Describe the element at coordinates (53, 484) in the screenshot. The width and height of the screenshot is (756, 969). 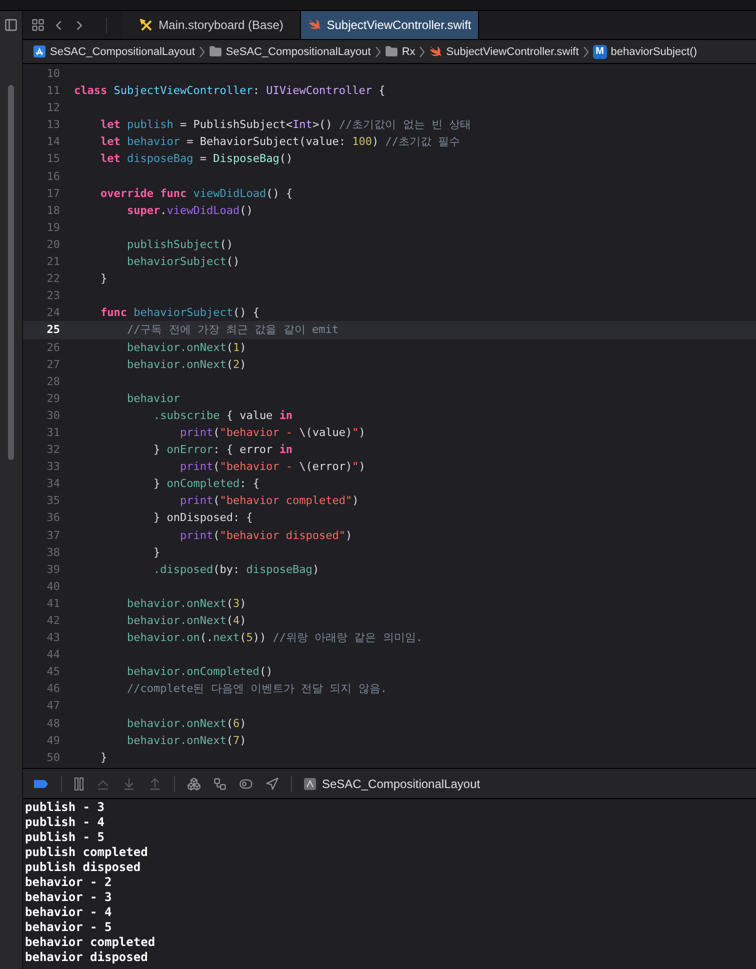
I see `line-number: 34` at that location.